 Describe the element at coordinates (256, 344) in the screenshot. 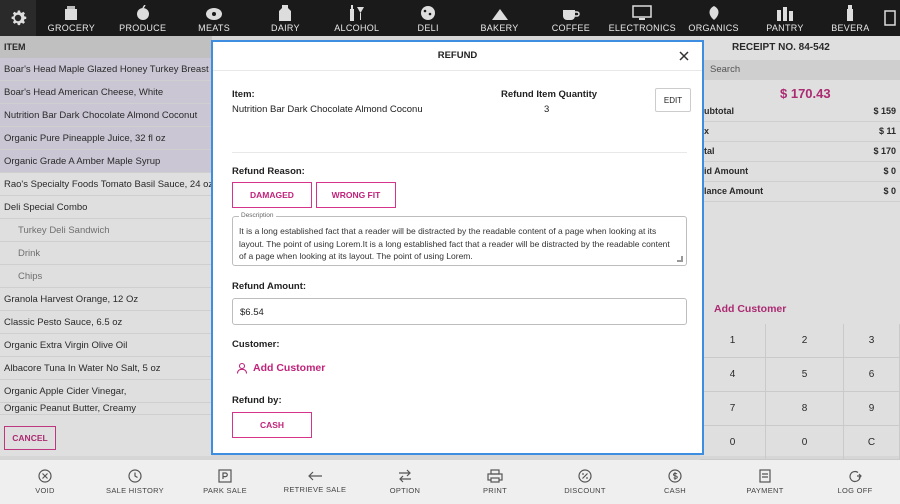

I see `customer-label: Customer:` at that location.